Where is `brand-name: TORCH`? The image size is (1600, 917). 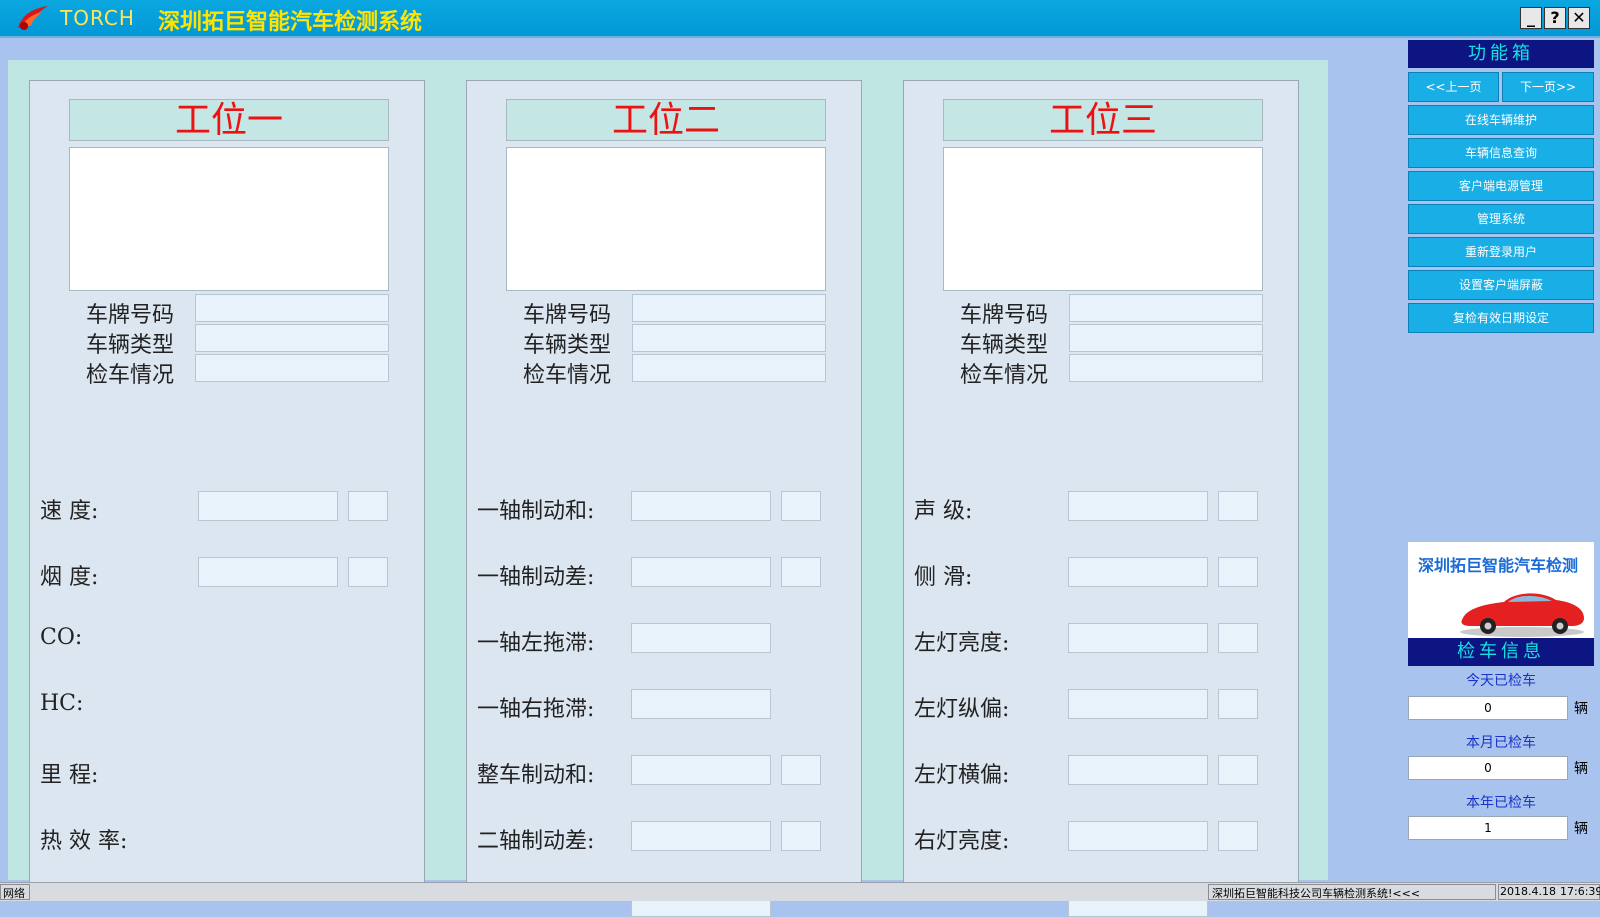
brand-name: TORCH is located at coordinates (97, 18).